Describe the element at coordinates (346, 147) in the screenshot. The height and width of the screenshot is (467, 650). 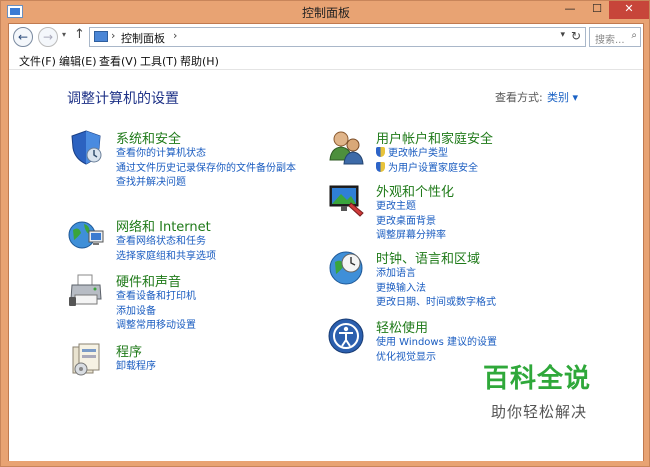
I see `users-icon` at that location.